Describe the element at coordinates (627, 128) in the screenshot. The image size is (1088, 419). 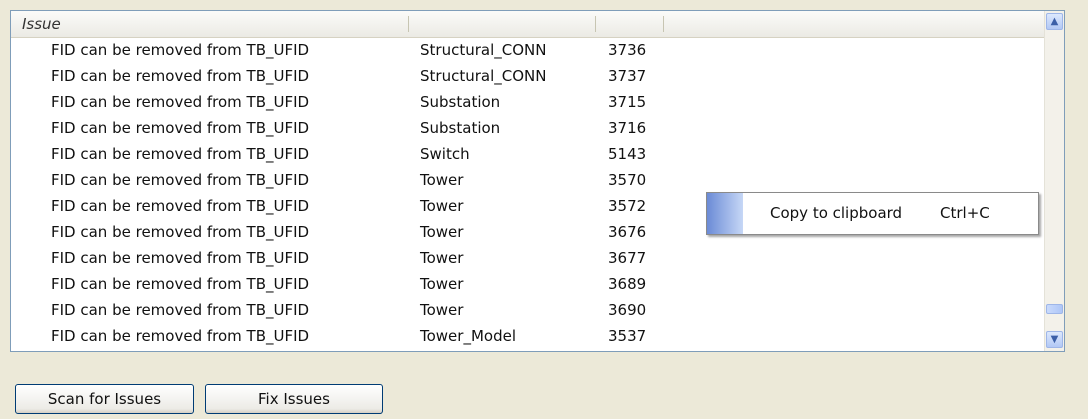
I see `cell-fid: 3716` at that location.